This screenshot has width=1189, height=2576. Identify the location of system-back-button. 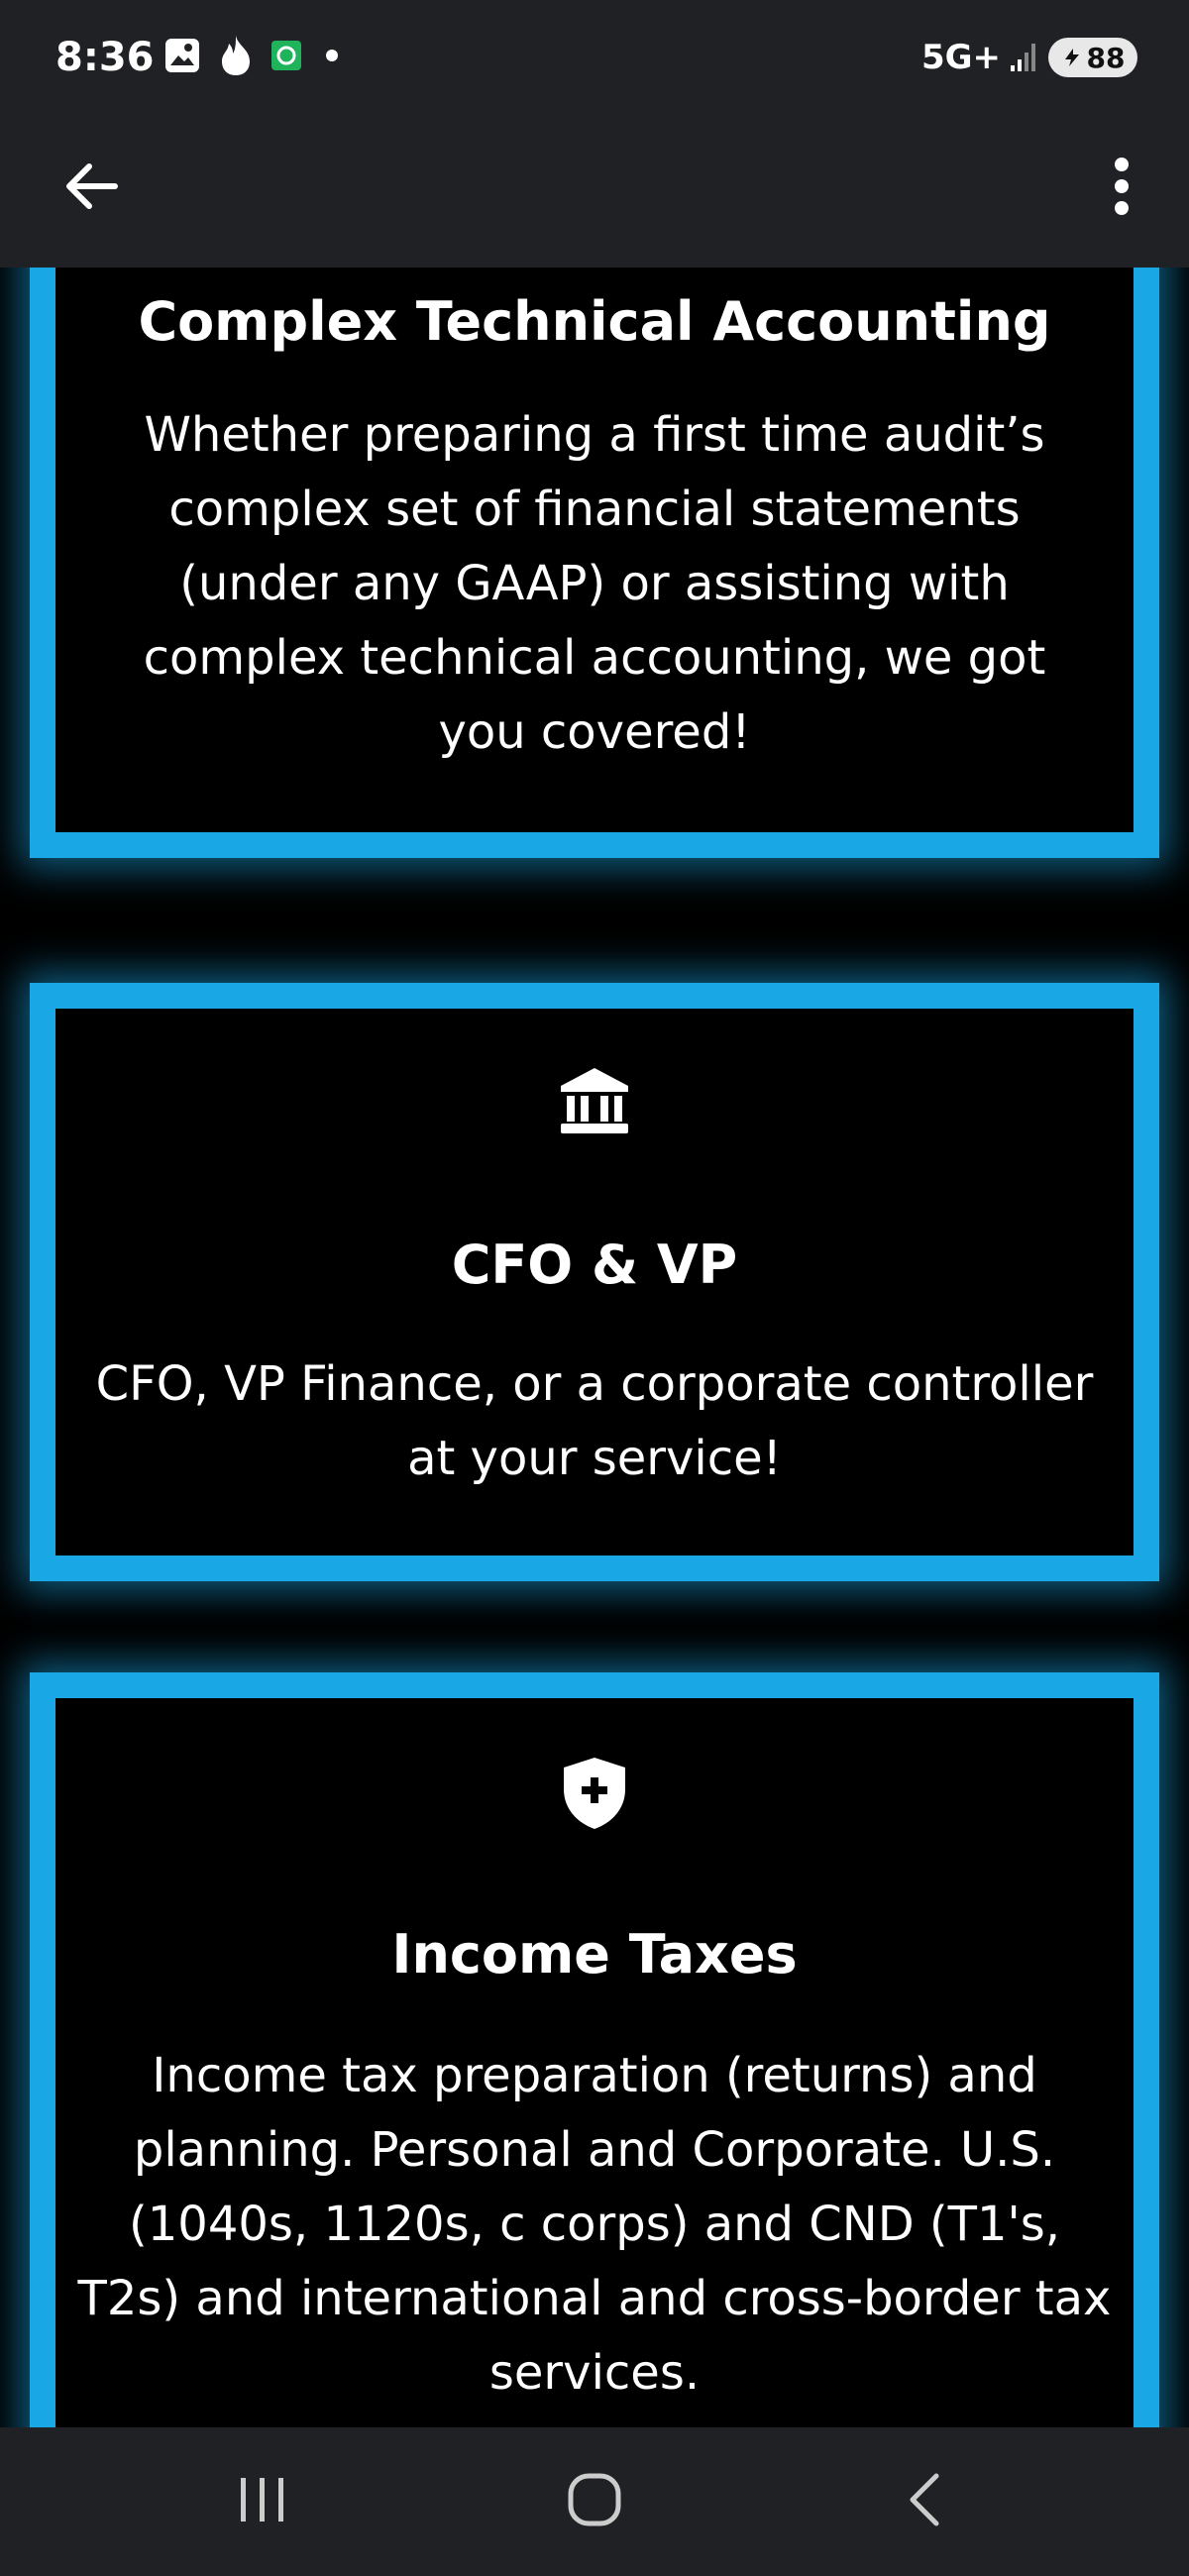
(927, 2501).